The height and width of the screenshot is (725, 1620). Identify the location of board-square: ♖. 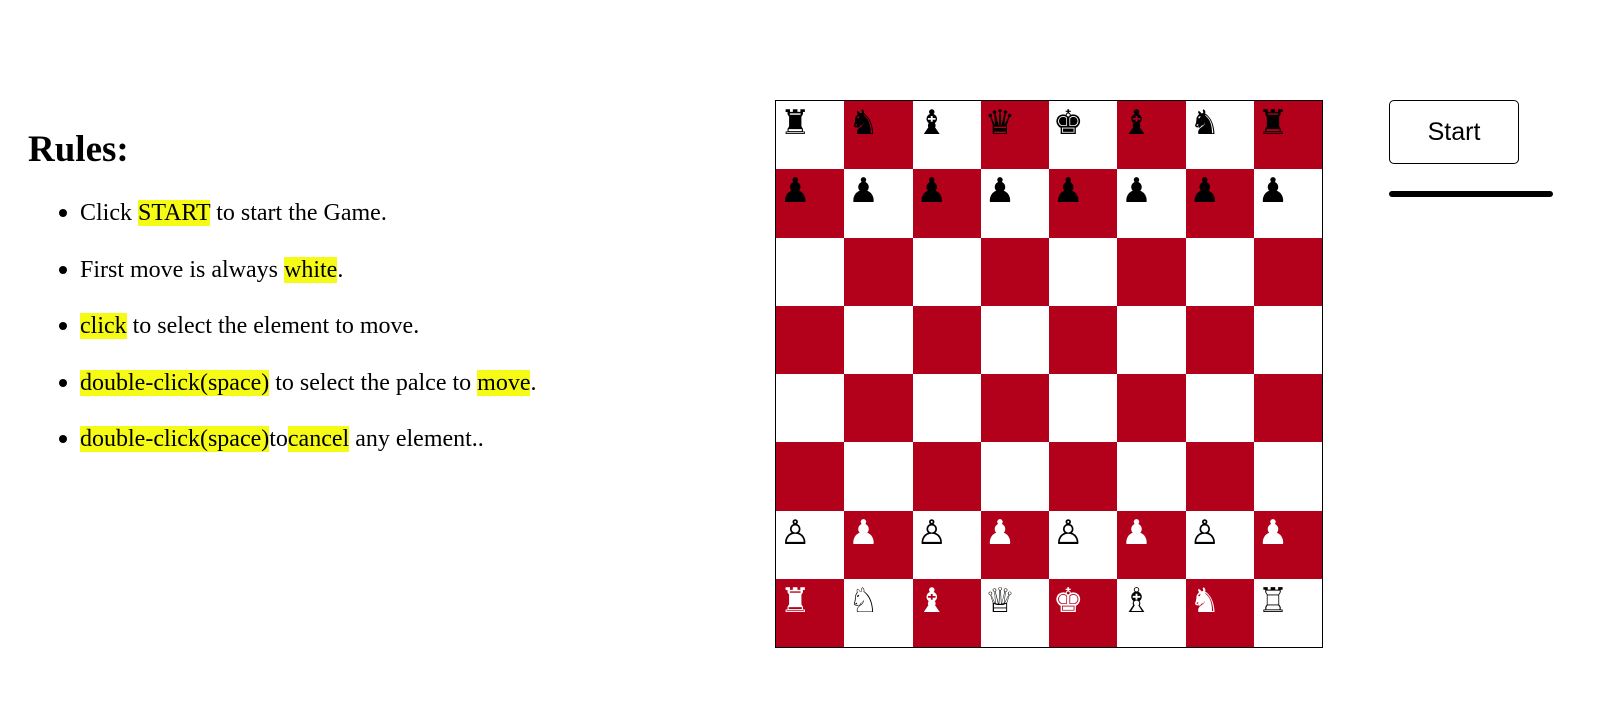
(1287, 612).